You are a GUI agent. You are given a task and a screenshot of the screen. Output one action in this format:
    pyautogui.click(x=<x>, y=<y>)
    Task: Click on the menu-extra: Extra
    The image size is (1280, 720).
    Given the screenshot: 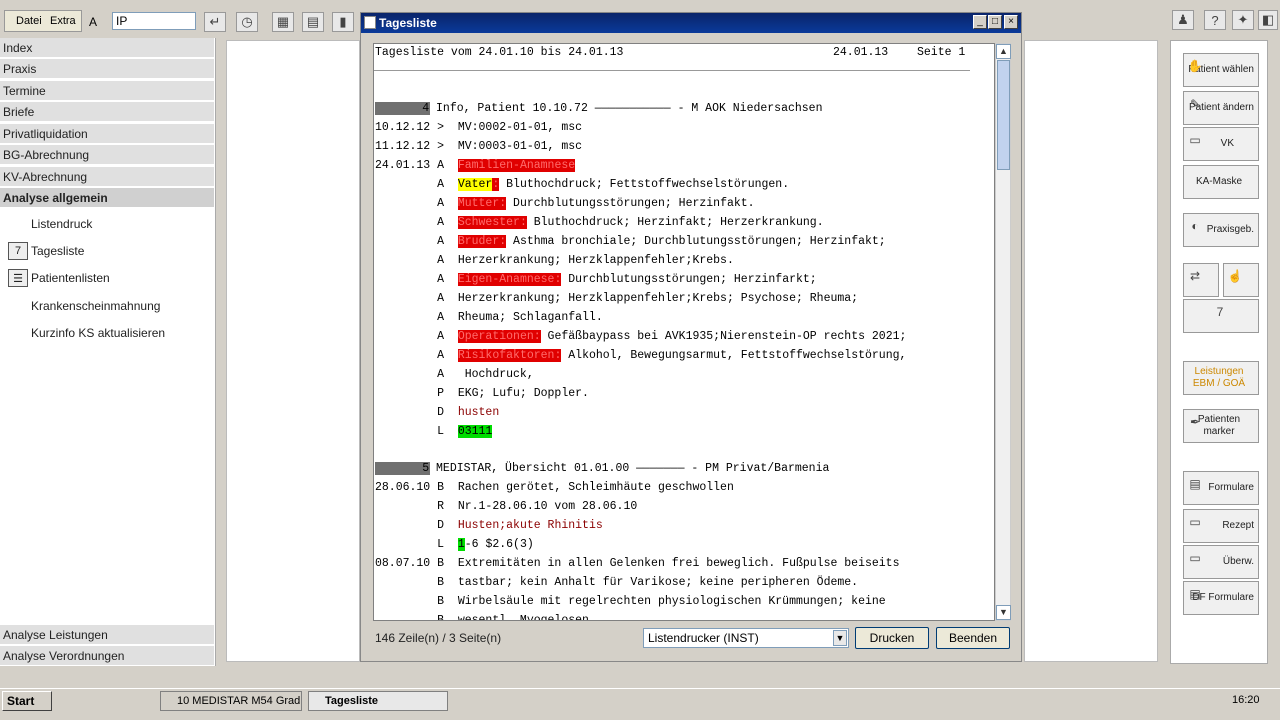 What is the action you would take?
    pyautogui.click(x=63, y=22)
    